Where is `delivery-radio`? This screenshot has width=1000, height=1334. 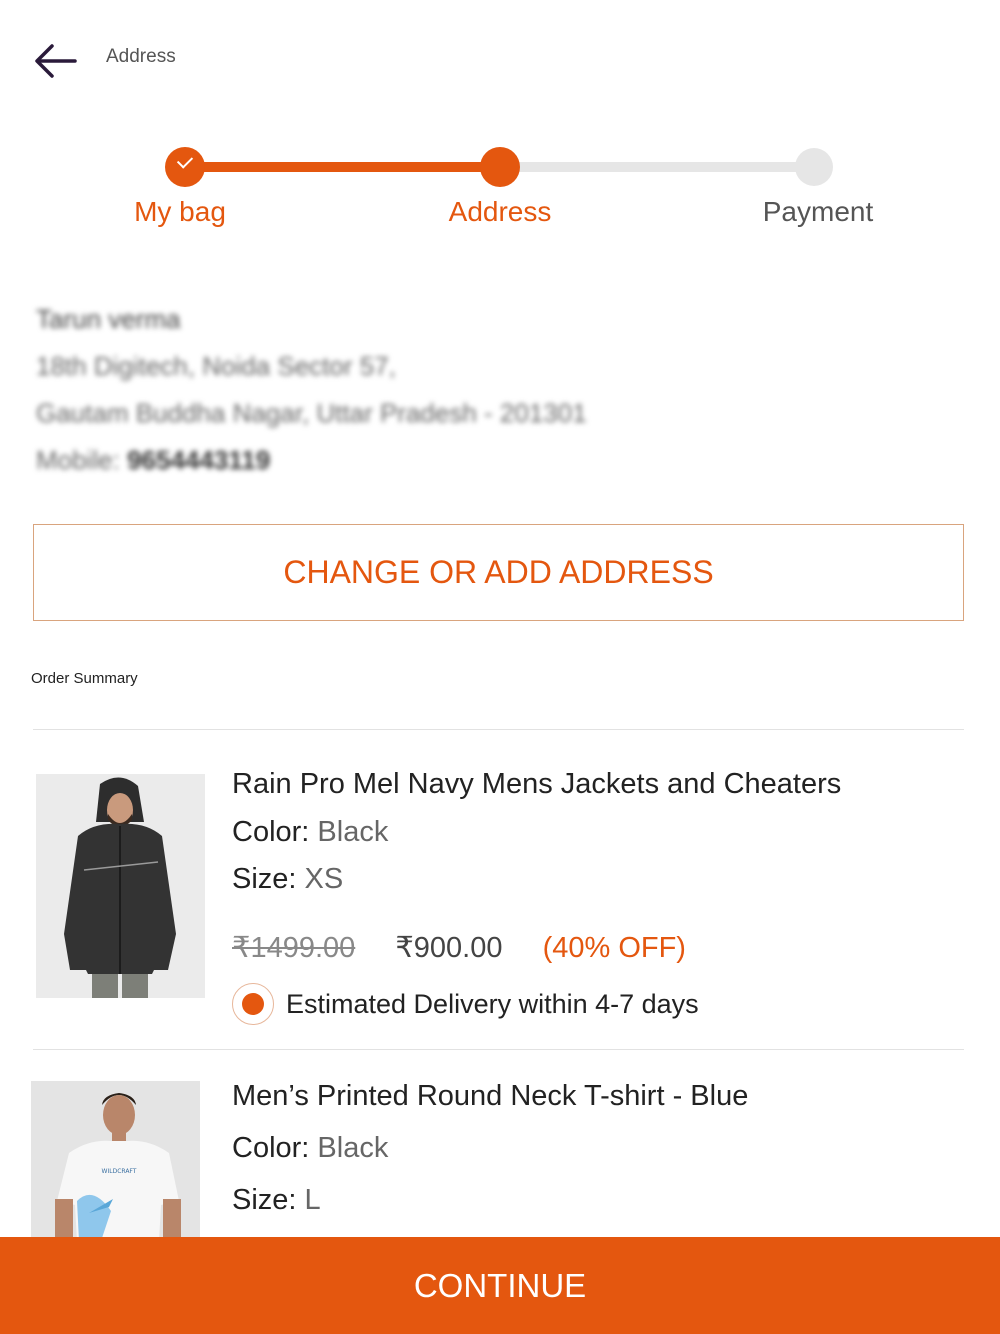 delivery-radio is located at coordinates (253, 1004).